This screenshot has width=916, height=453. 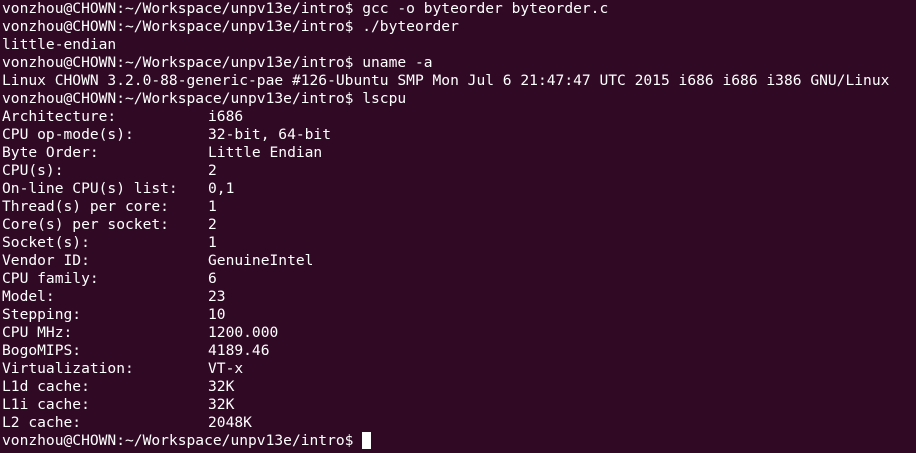 What do you see at coordinates (90, 188) in the screenshot?
I see `lscpu-key: On-line CPU(s) list:` at bounding box center [90, 188].